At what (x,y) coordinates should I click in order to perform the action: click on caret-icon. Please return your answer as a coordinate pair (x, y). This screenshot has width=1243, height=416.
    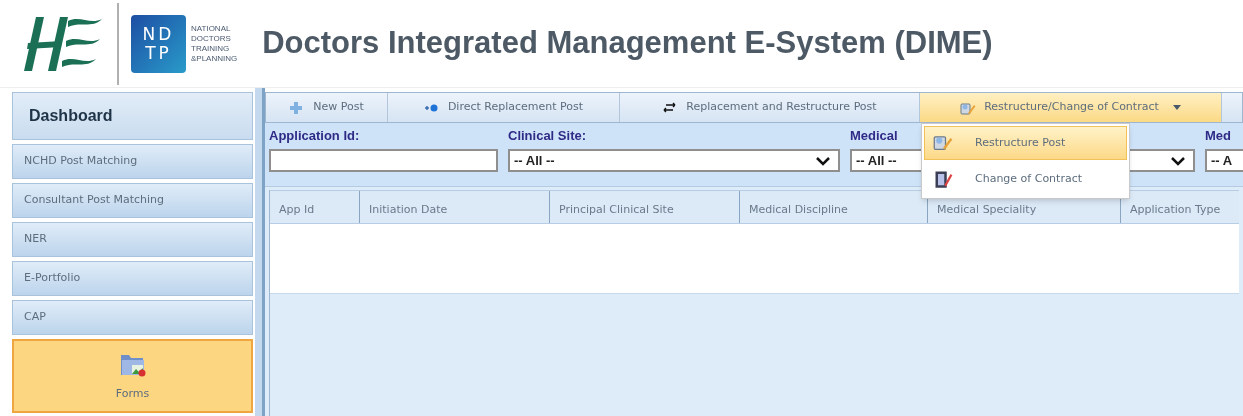
    Looking at the image, I should click on (1176, 107).